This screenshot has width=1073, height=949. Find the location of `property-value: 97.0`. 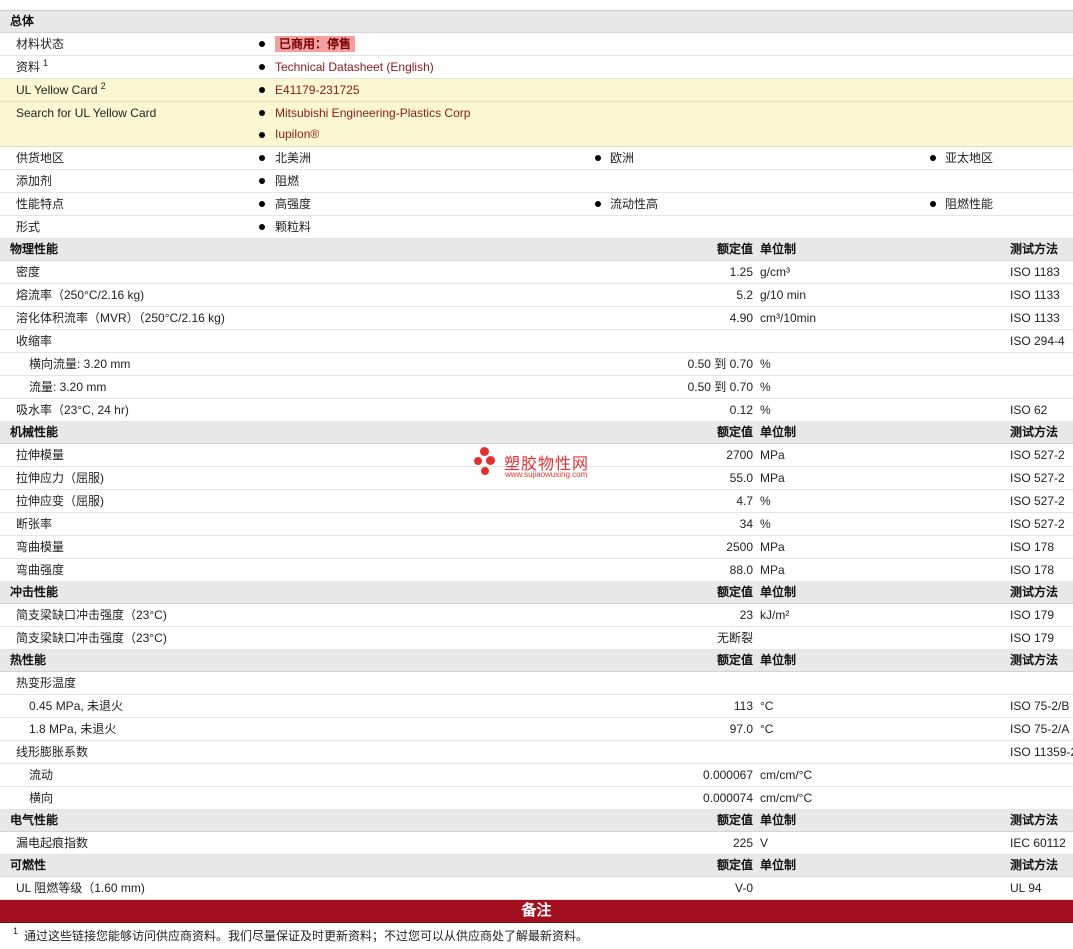

property-value: 97.0 is located at coordinates (741, 729).